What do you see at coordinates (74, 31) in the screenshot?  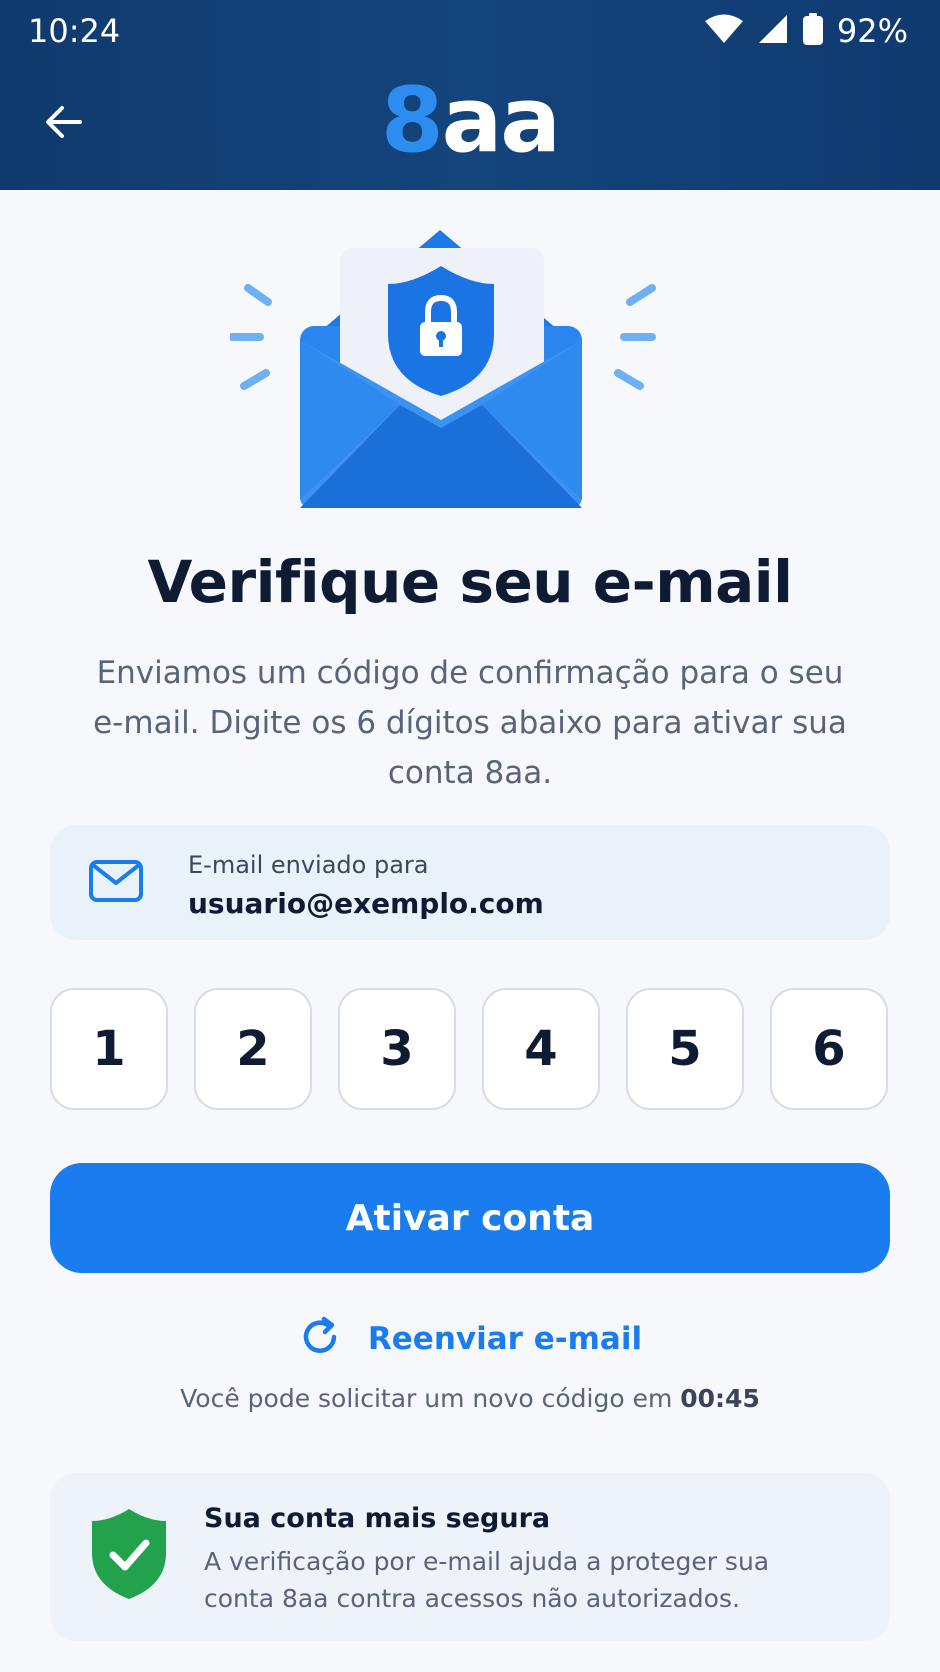 I see `status-time: 10:24` at bounding box center [74, 31].